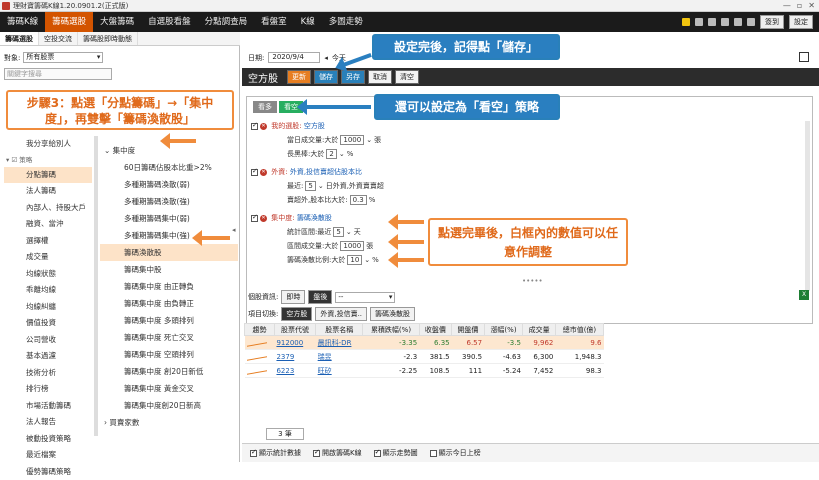 Image resolution: width=819 pixels, height=480 pixels. I want to click on list-item: 多種期籌碼集中(弱), so click(169, 218).